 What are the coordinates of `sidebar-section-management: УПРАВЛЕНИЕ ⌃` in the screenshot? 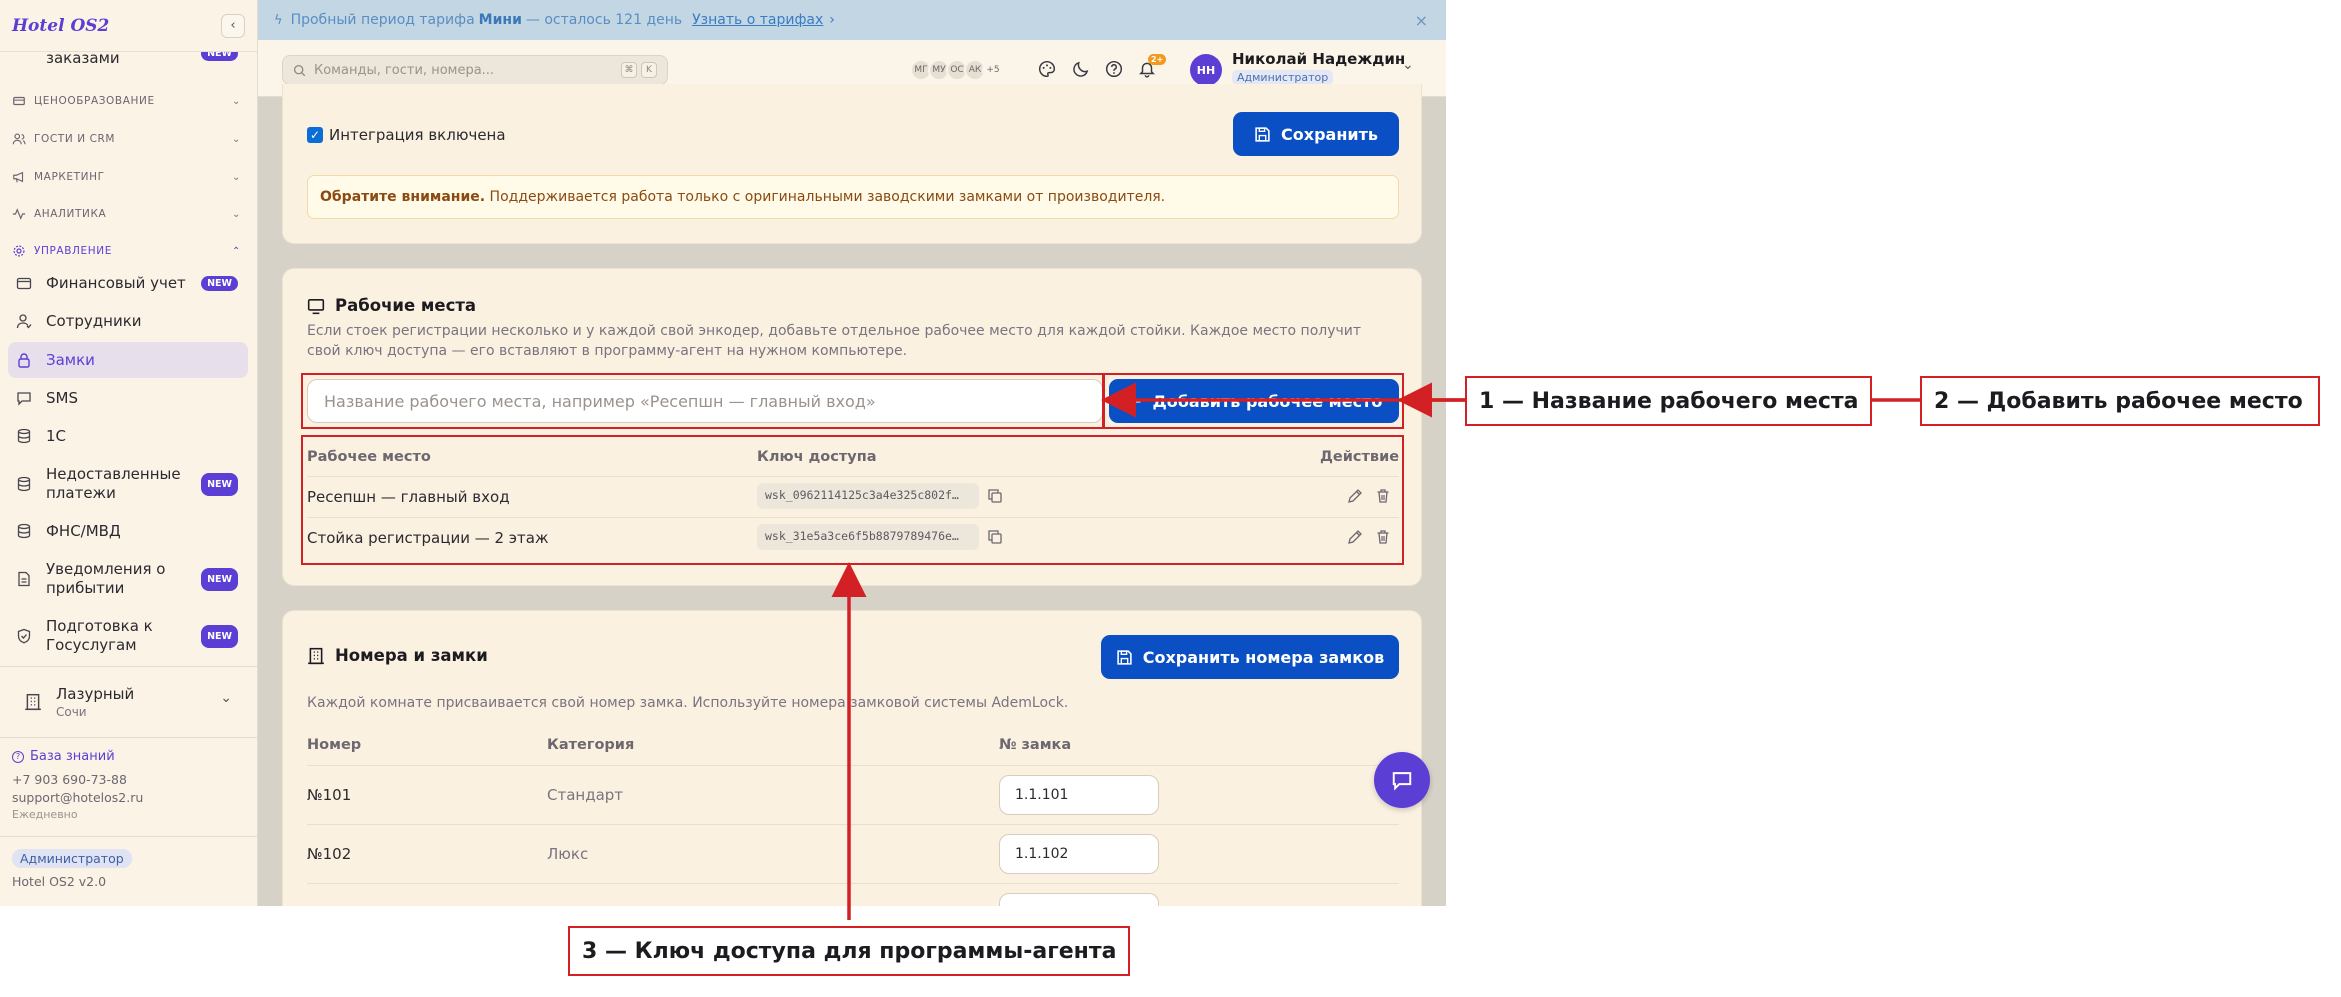 It's located at (126, 251).